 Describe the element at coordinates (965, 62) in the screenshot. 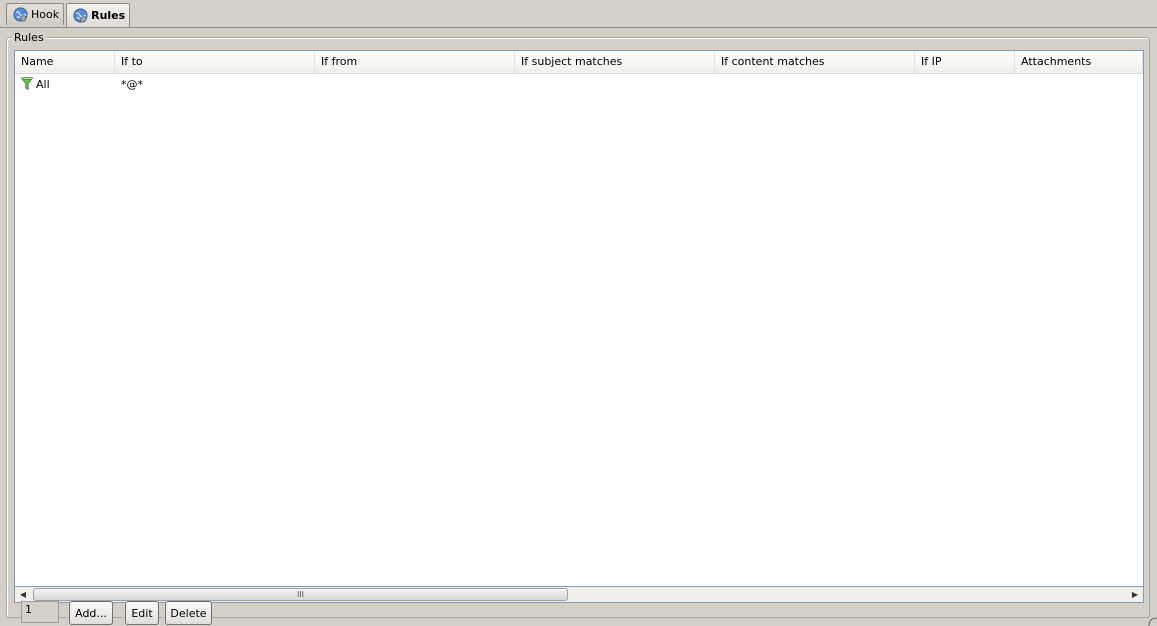

I see `column-header-if-ip: If IP` at that location.